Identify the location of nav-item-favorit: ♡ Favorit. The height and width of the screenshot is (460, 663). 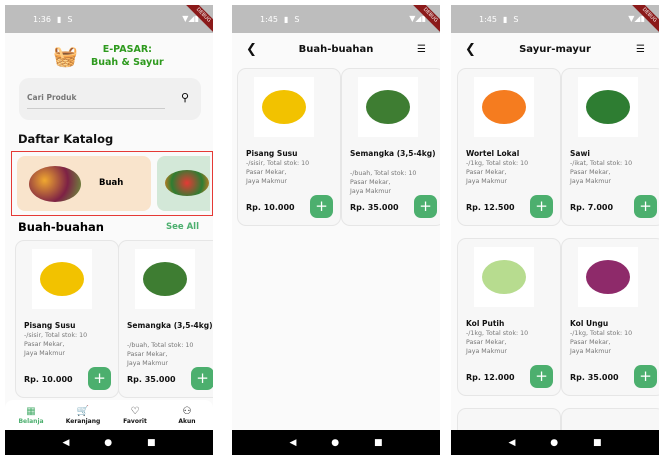
(135, 415).